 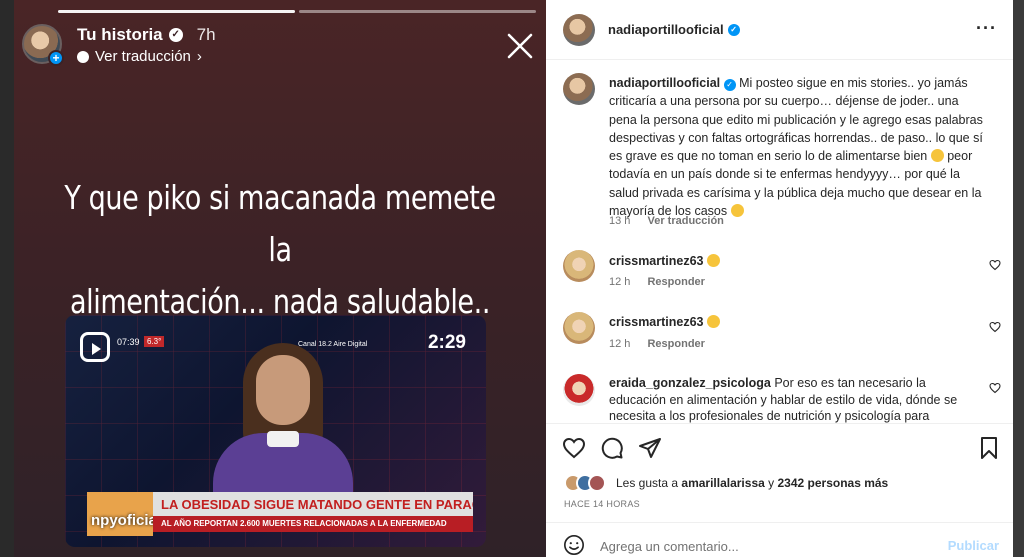 I want to click on liker-username: amarillalarissa, so click(x=722, y=483).